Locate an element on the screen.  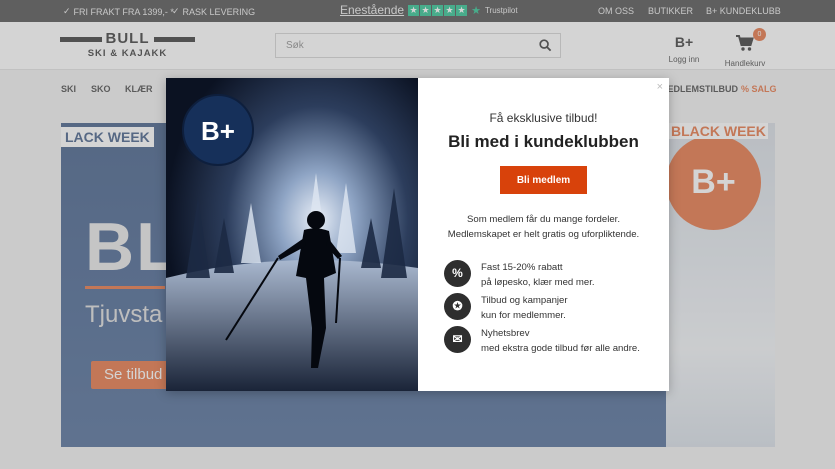
modal-title: Bli med i kundeklubben is located at coordinates (543, 141).